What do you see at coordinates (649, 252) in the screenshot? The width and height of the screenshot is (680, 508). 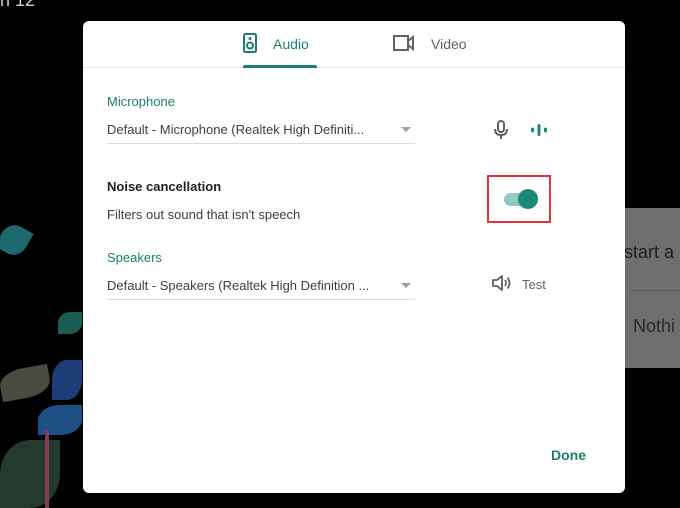 I see `side-panel-text: start a` at bounding box center [649, 252].